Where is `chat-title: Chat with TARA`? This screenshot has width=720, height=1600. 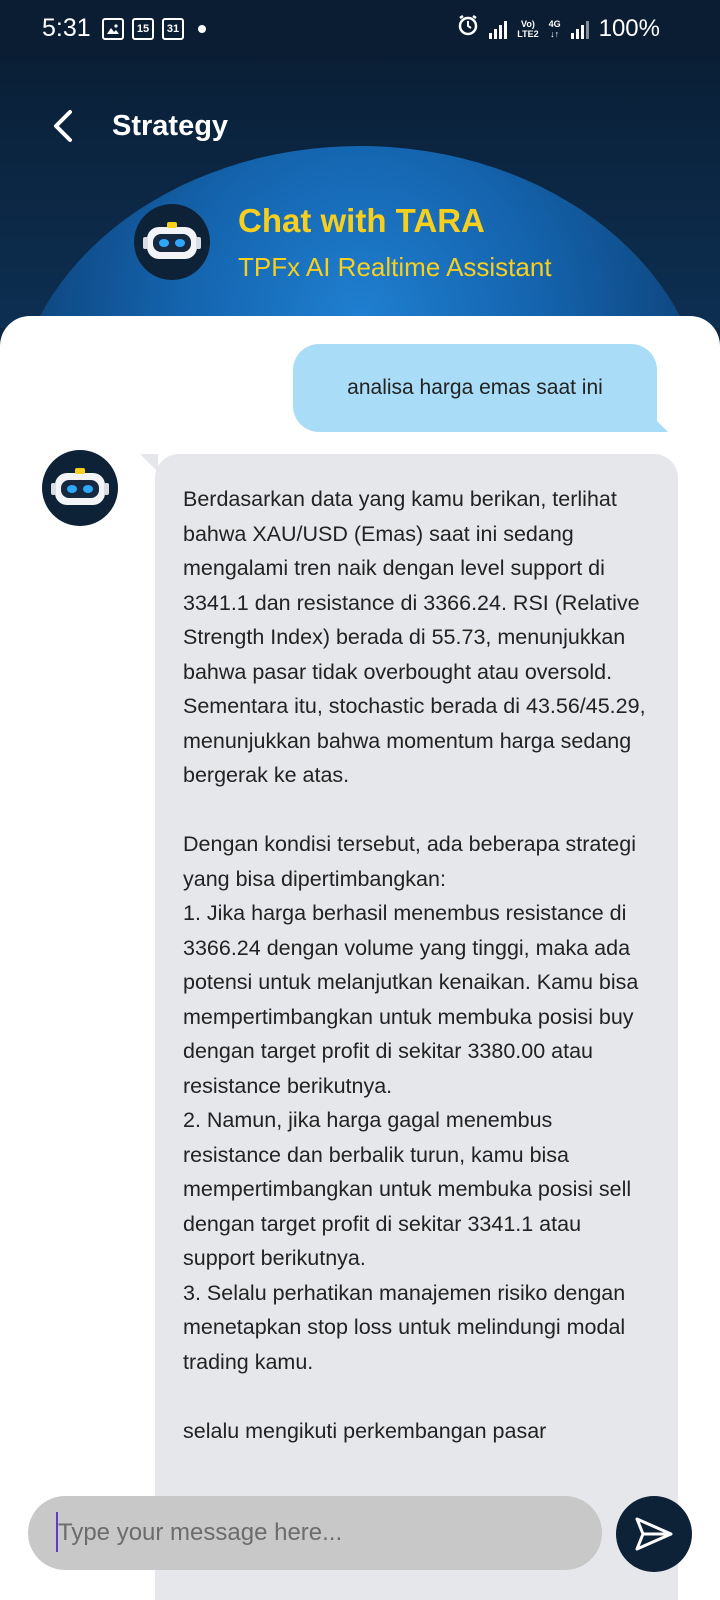
chat-title: Chat with TARA is located at coordinates (361, 220).